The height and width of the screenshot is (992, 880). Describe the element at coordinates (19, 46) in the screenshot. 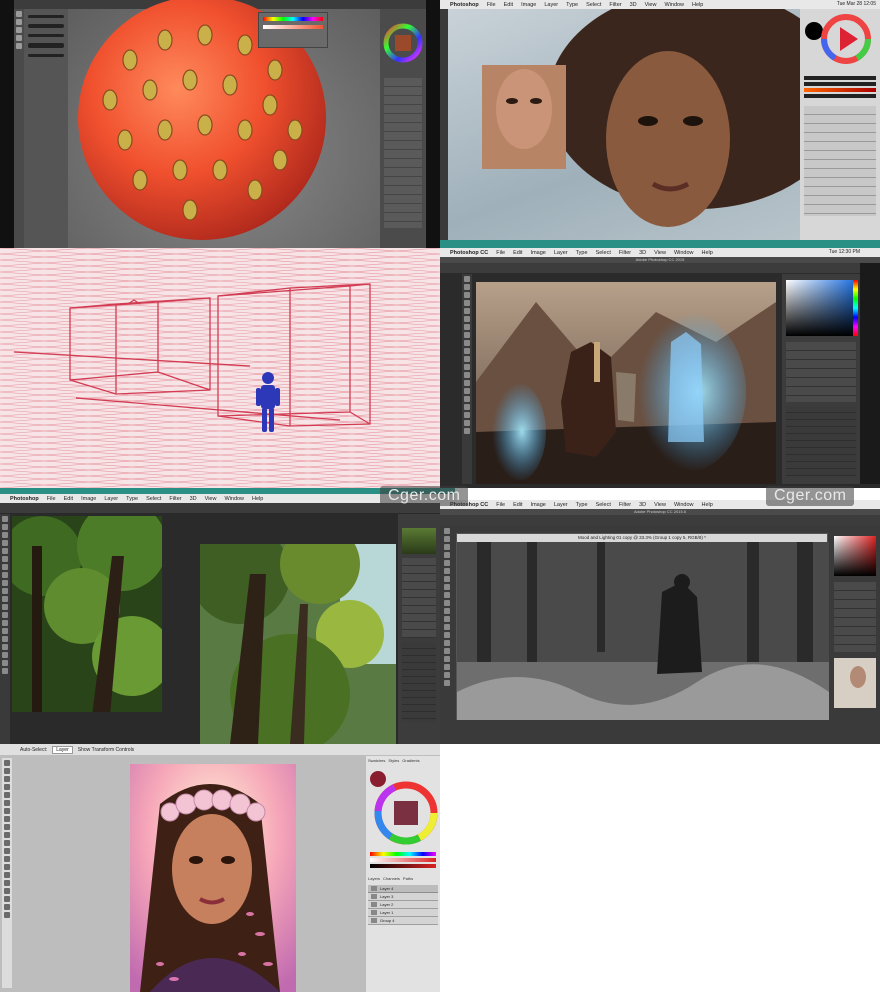

I see `eyedropper-tool-icon` at that location.